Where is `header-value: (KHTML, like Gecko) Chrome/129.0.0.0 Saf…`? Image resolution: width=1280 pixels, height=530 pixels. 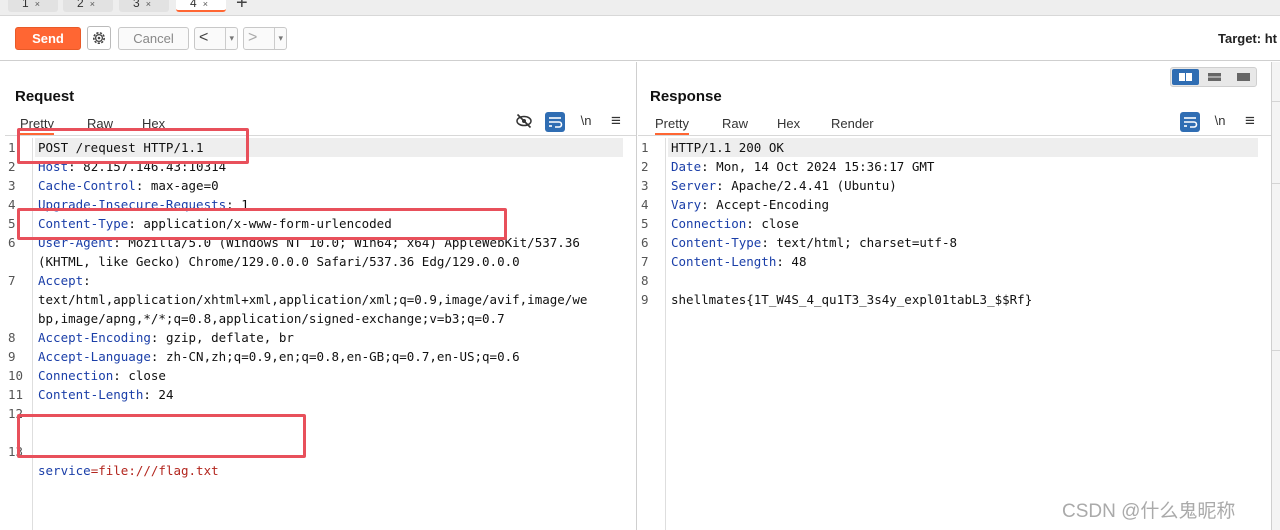 header-value: (KHTML, like Gecko) Chrome/129.0.0.0 Saf… is located at coordinates (279, 261).